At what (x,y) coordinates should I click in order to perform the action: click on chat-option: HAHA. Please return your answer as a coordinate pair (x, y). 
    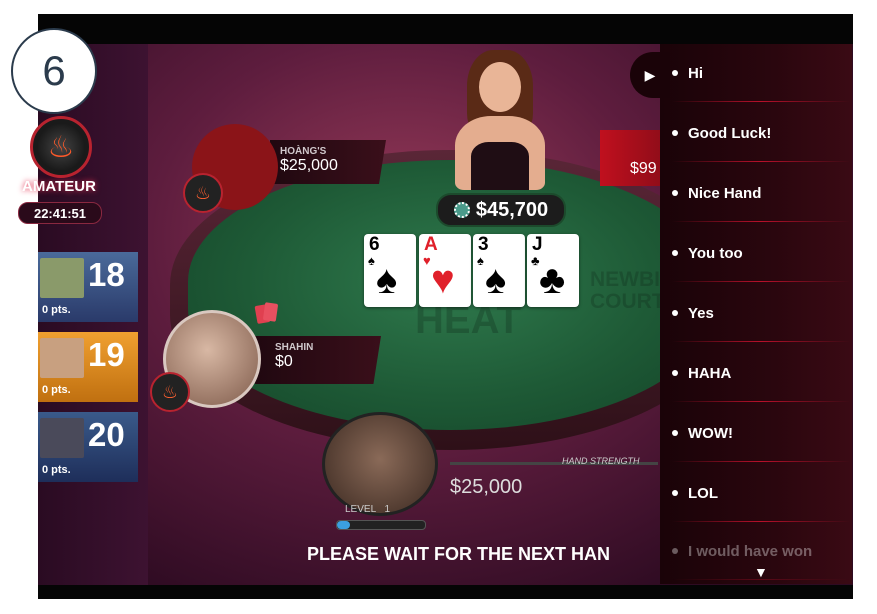
    Looking at the image, I should click on (761, 373).